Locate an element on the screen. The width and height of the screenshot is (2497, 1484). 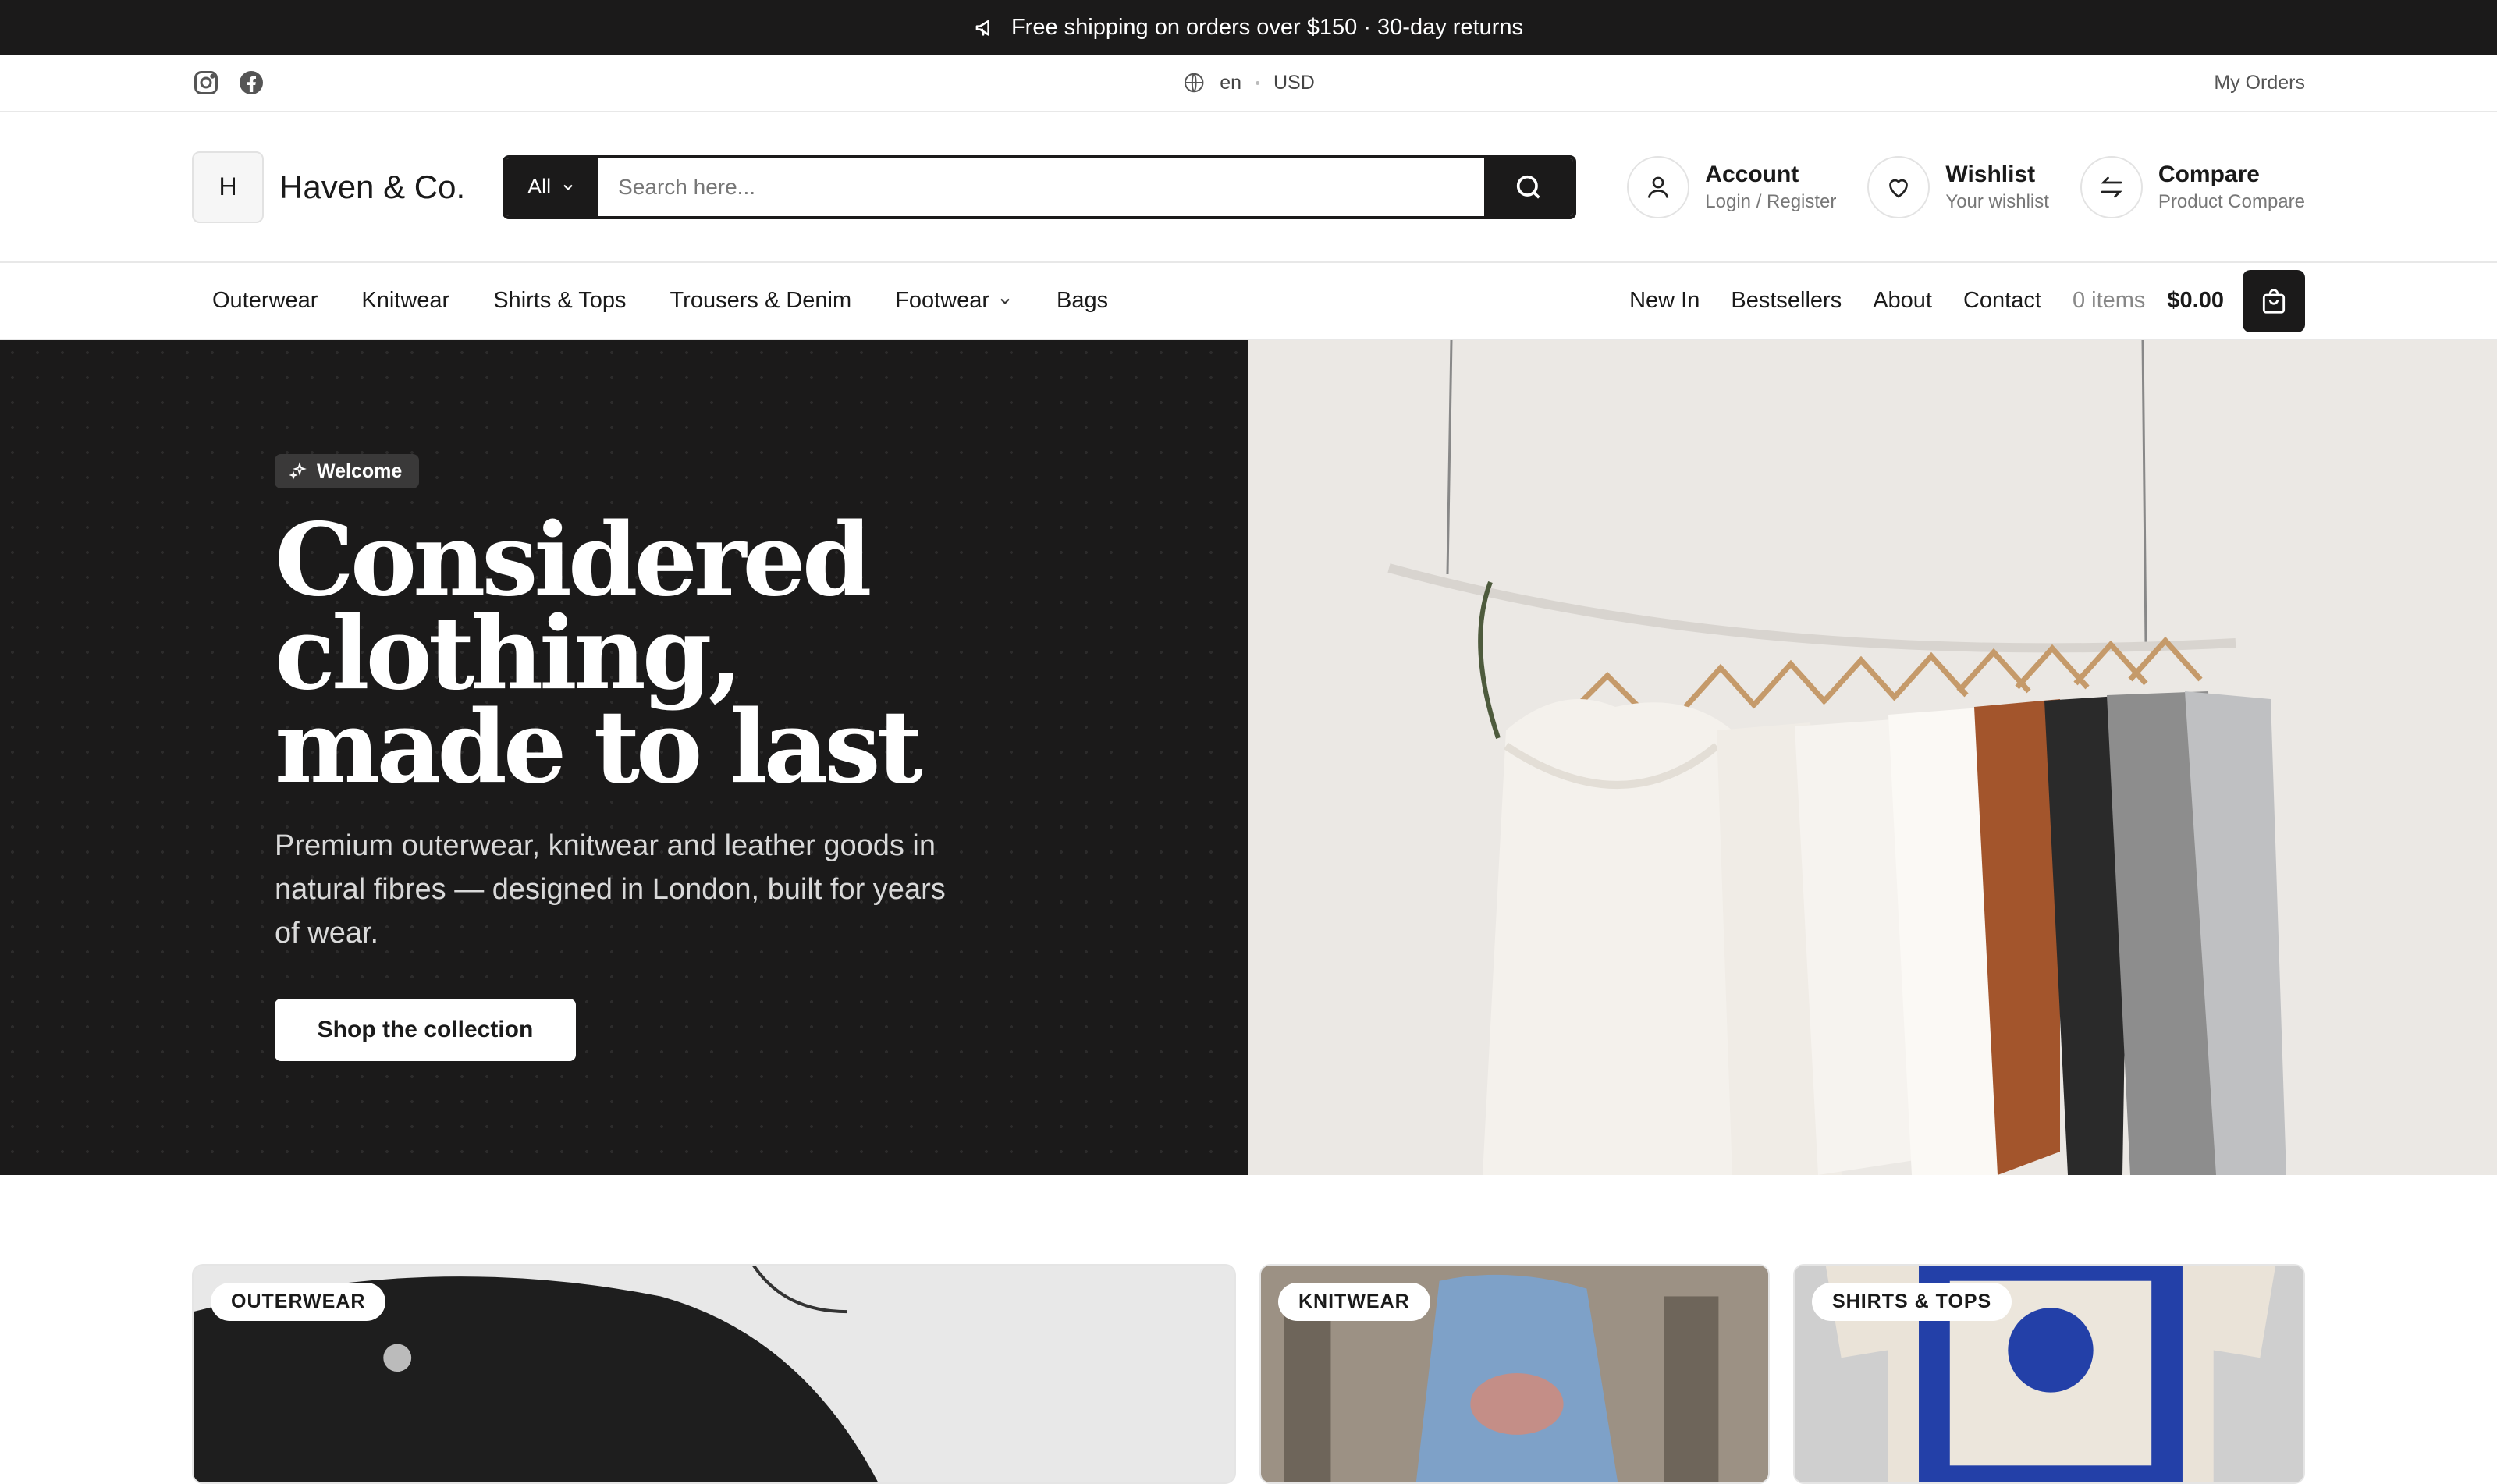
locale-selector: en USD is located at coordinates (1248, 82).